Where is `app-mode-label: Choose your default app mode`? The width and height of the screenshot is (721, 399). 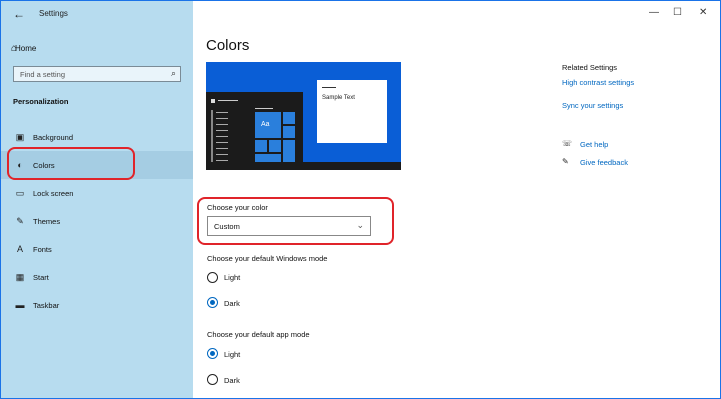
app-mode-label: Choose your default app mode is located at coordinates (258, 334).